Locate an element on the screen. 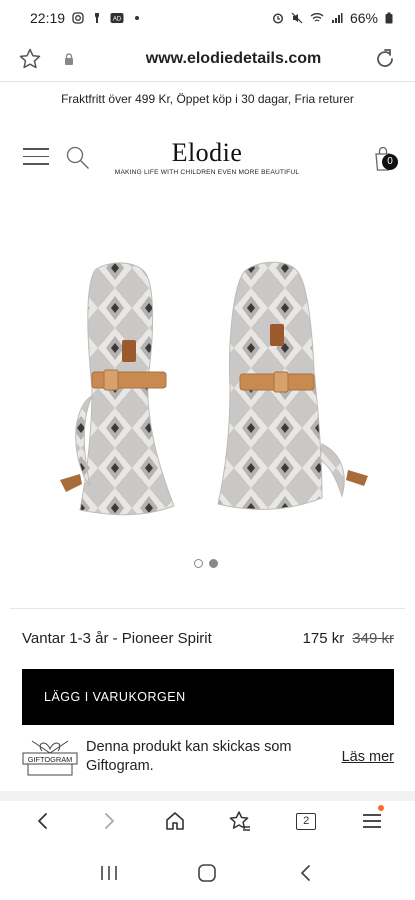 This screenshot has width=415, height=900. carousel-dots is located at coordinates (206, 563).